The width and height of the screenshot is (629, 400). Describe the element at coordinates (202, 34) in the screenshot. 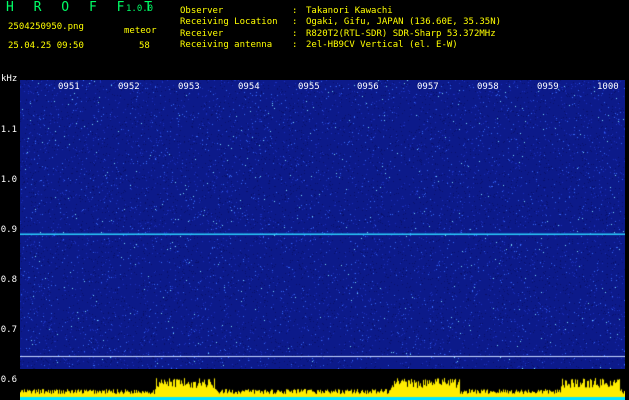

I see `info-label-receiver: Receiver` at that location.